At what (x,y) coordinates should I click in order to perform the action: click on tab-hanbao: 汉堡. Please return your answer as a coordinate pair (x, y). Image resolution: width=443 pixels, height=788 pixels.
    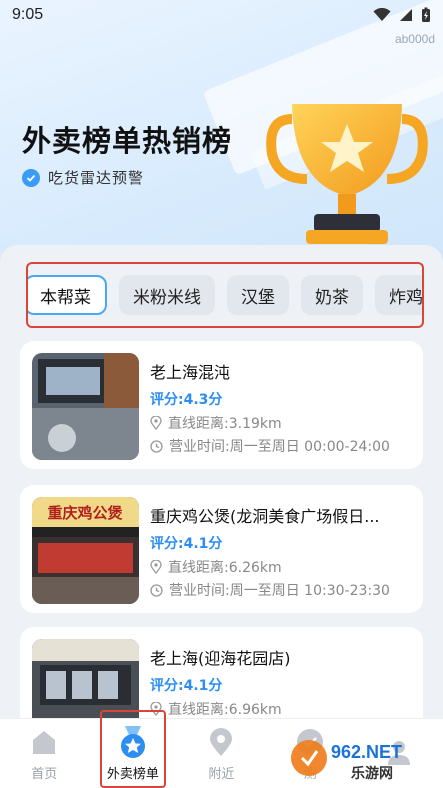
    Looking at the image, I should click on (258, 295).